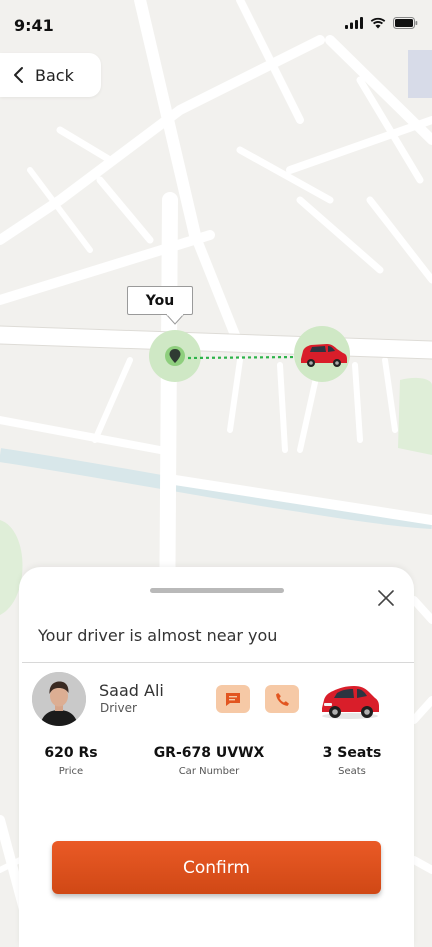 This screenshot has height=947, width=432. What do you see at coordinates (216, 867) in the screenshot?
I see `confirm-button: Confirm` at bounding box center [216, 867].